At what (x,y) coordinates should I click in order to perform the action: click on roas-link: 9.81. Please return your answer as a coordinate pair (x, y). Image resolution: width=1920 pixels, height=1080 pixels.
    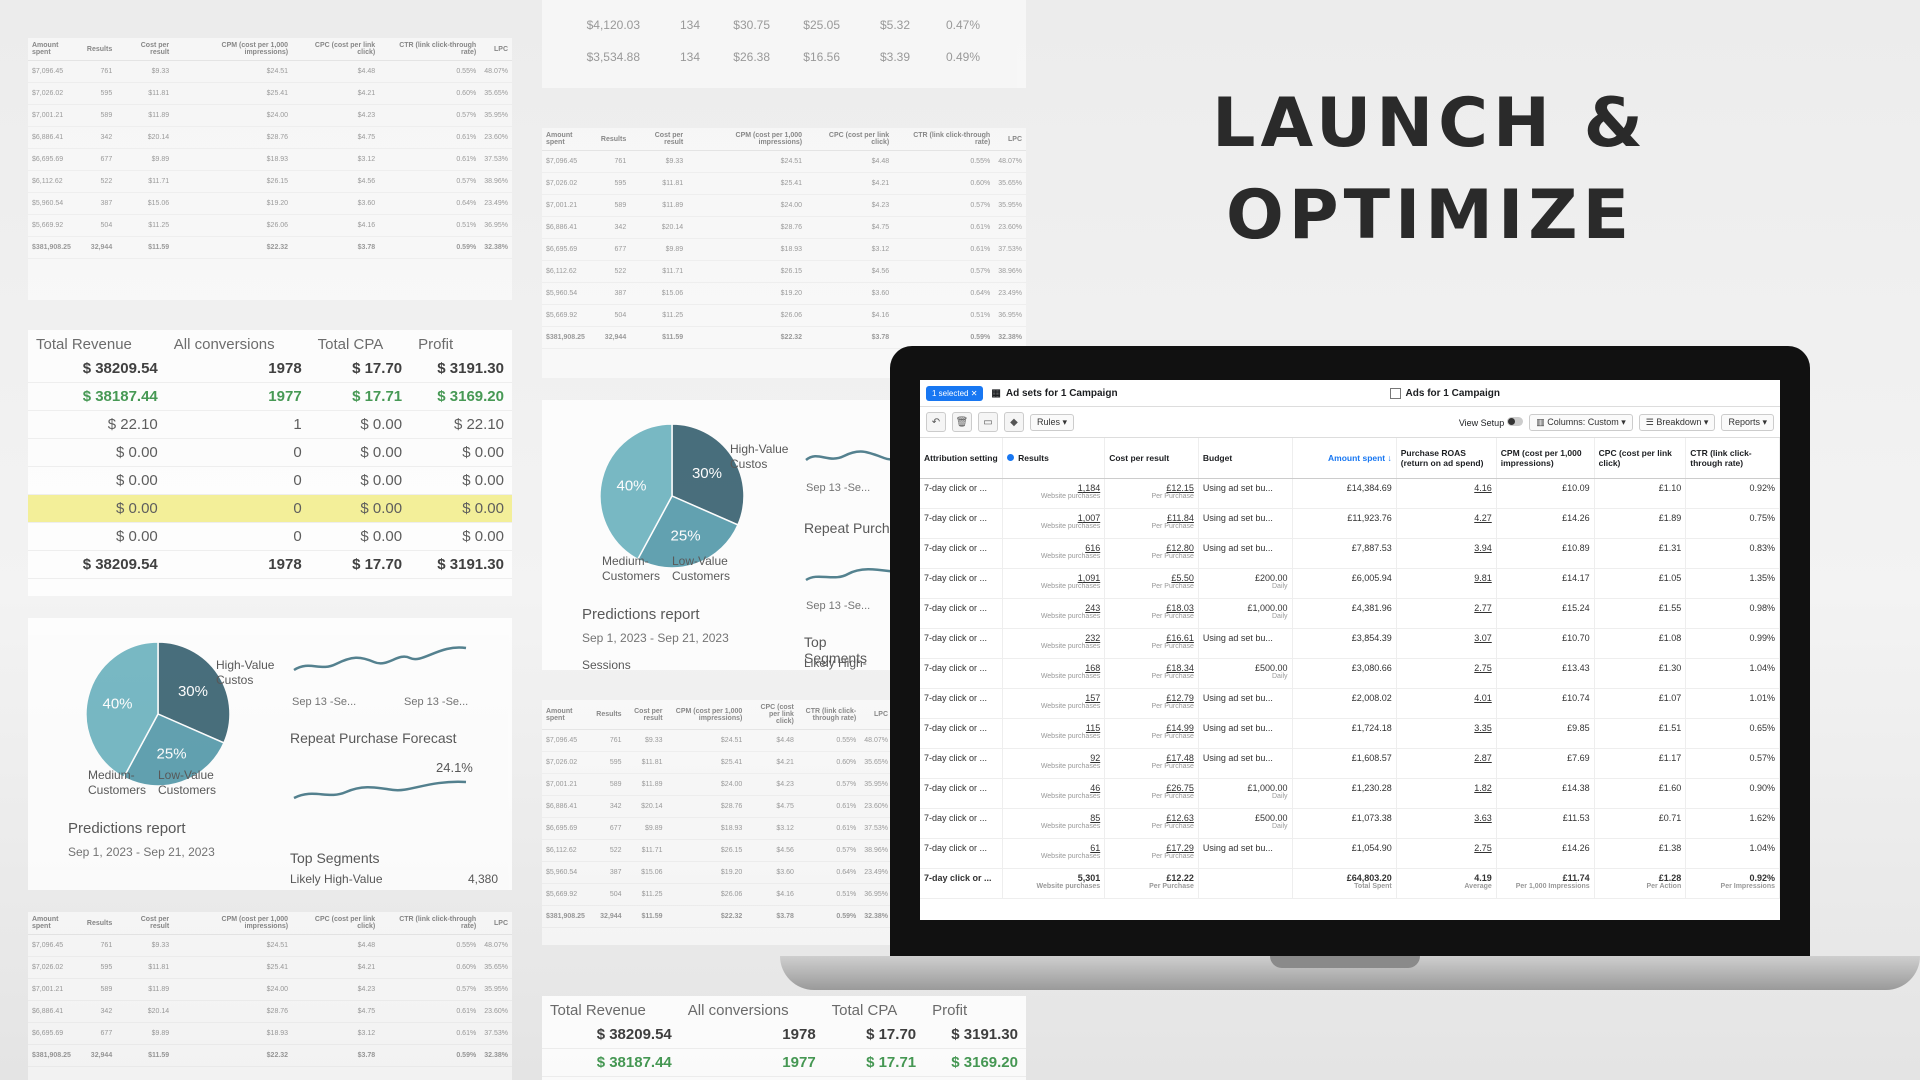
    Looking at the image, I should click on (1483, 578).